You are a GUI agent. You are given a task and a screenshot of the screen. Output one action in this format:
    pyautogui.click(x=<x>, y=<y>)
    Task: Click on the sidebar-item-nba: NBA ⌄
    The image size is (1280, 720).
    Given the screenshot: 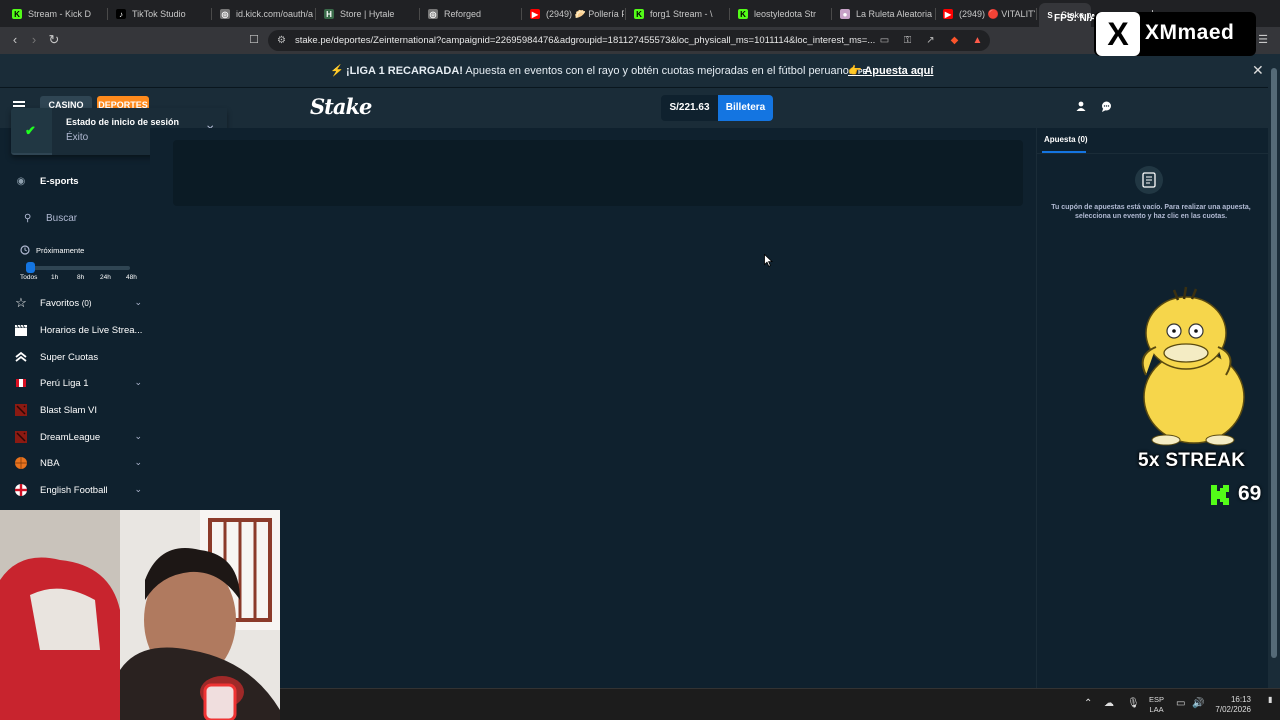 What is the action you would take?
    pyautogui.click(x=79, y=463)
    